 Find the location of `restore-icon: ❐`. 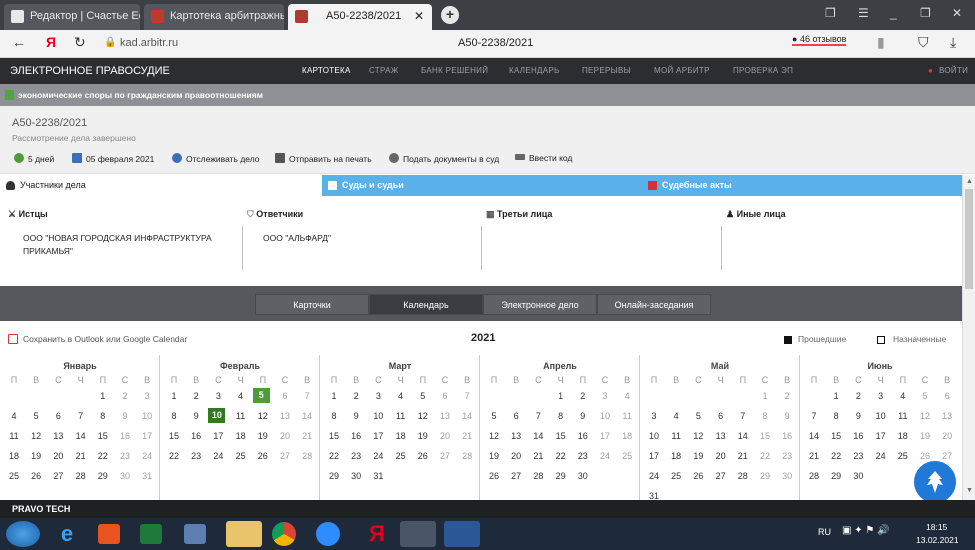

restore-icon: ❐ is located at coordinates (925, 13).